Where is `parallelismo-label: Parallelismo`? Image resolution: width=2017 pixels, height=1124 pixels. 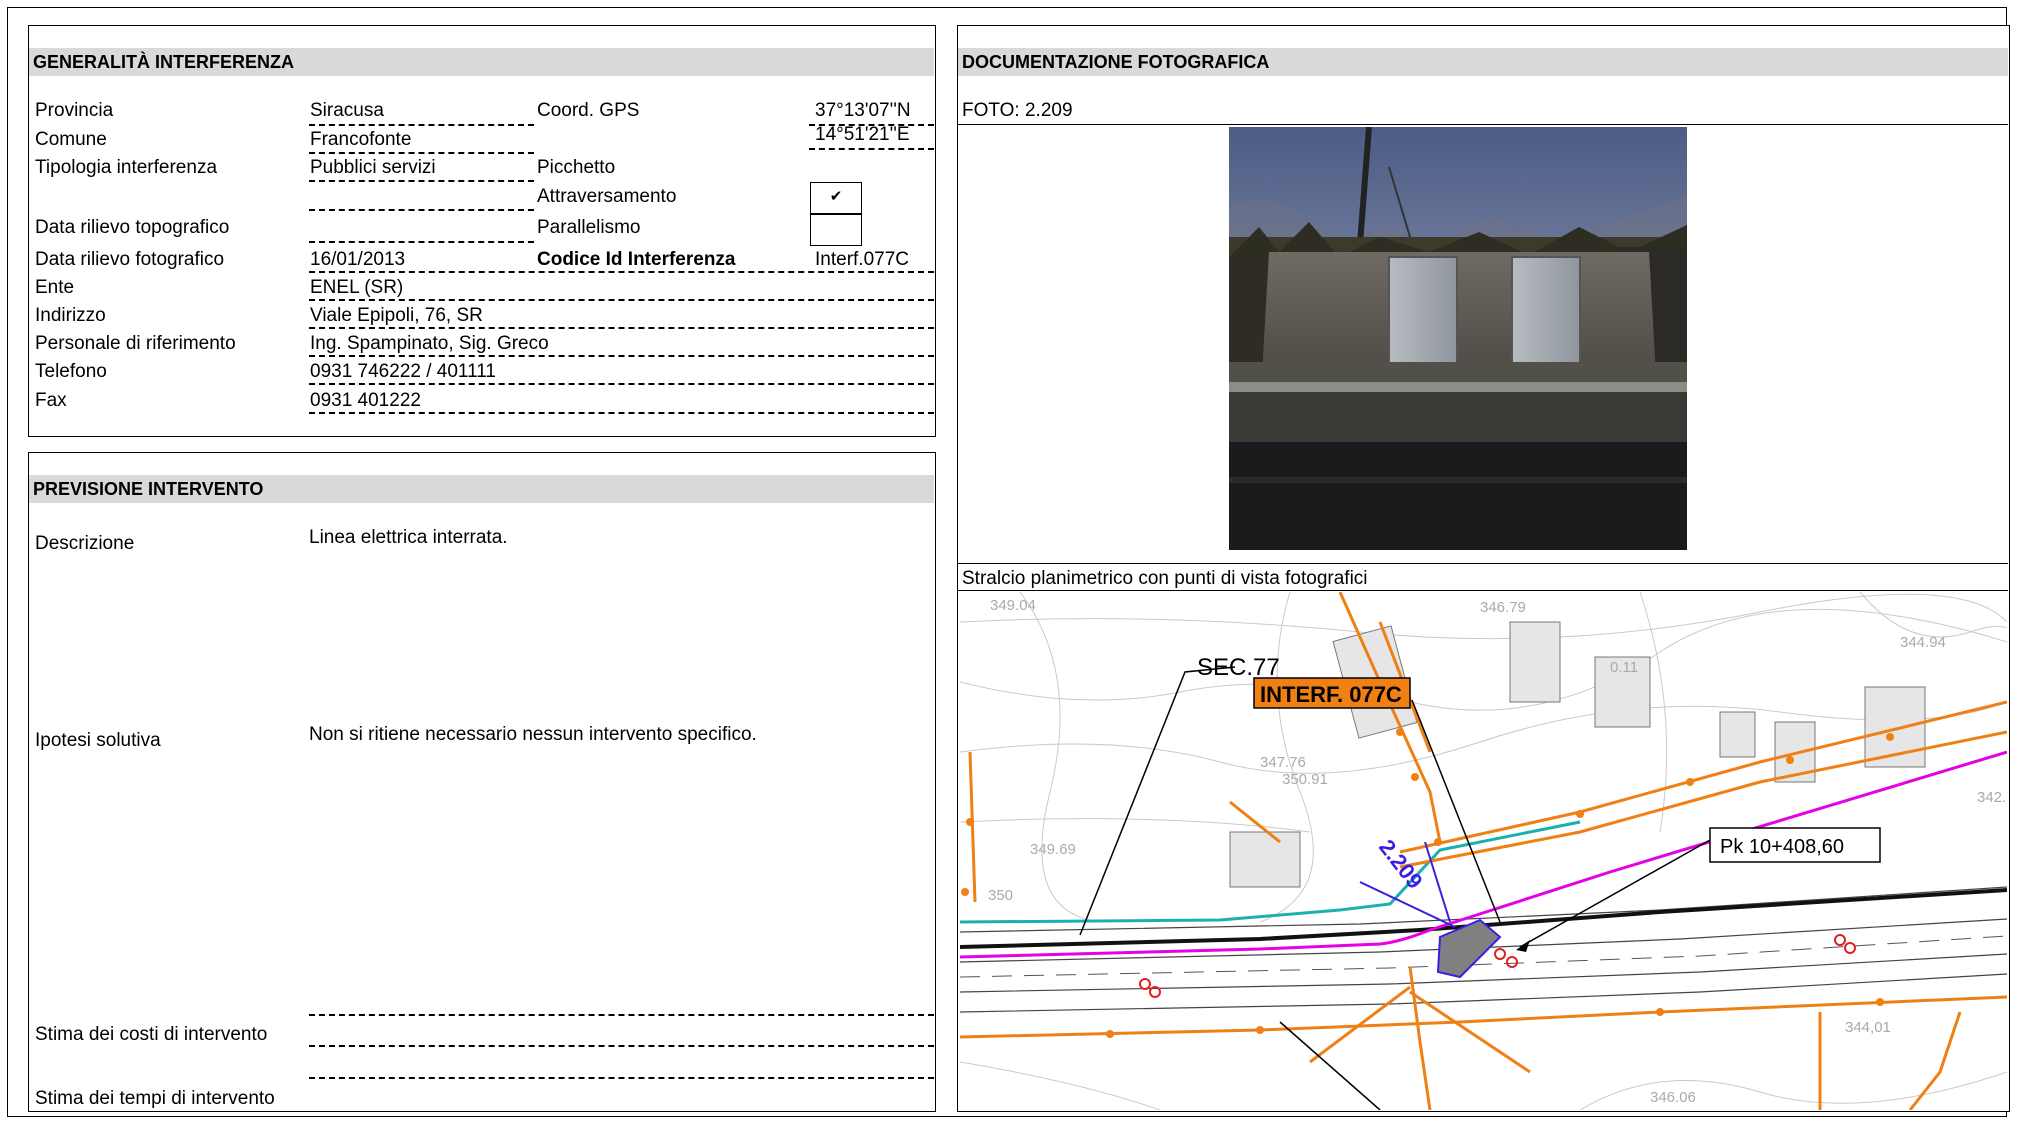 parallelismo-label: Parallelismo is located at coordinates (589, 227).